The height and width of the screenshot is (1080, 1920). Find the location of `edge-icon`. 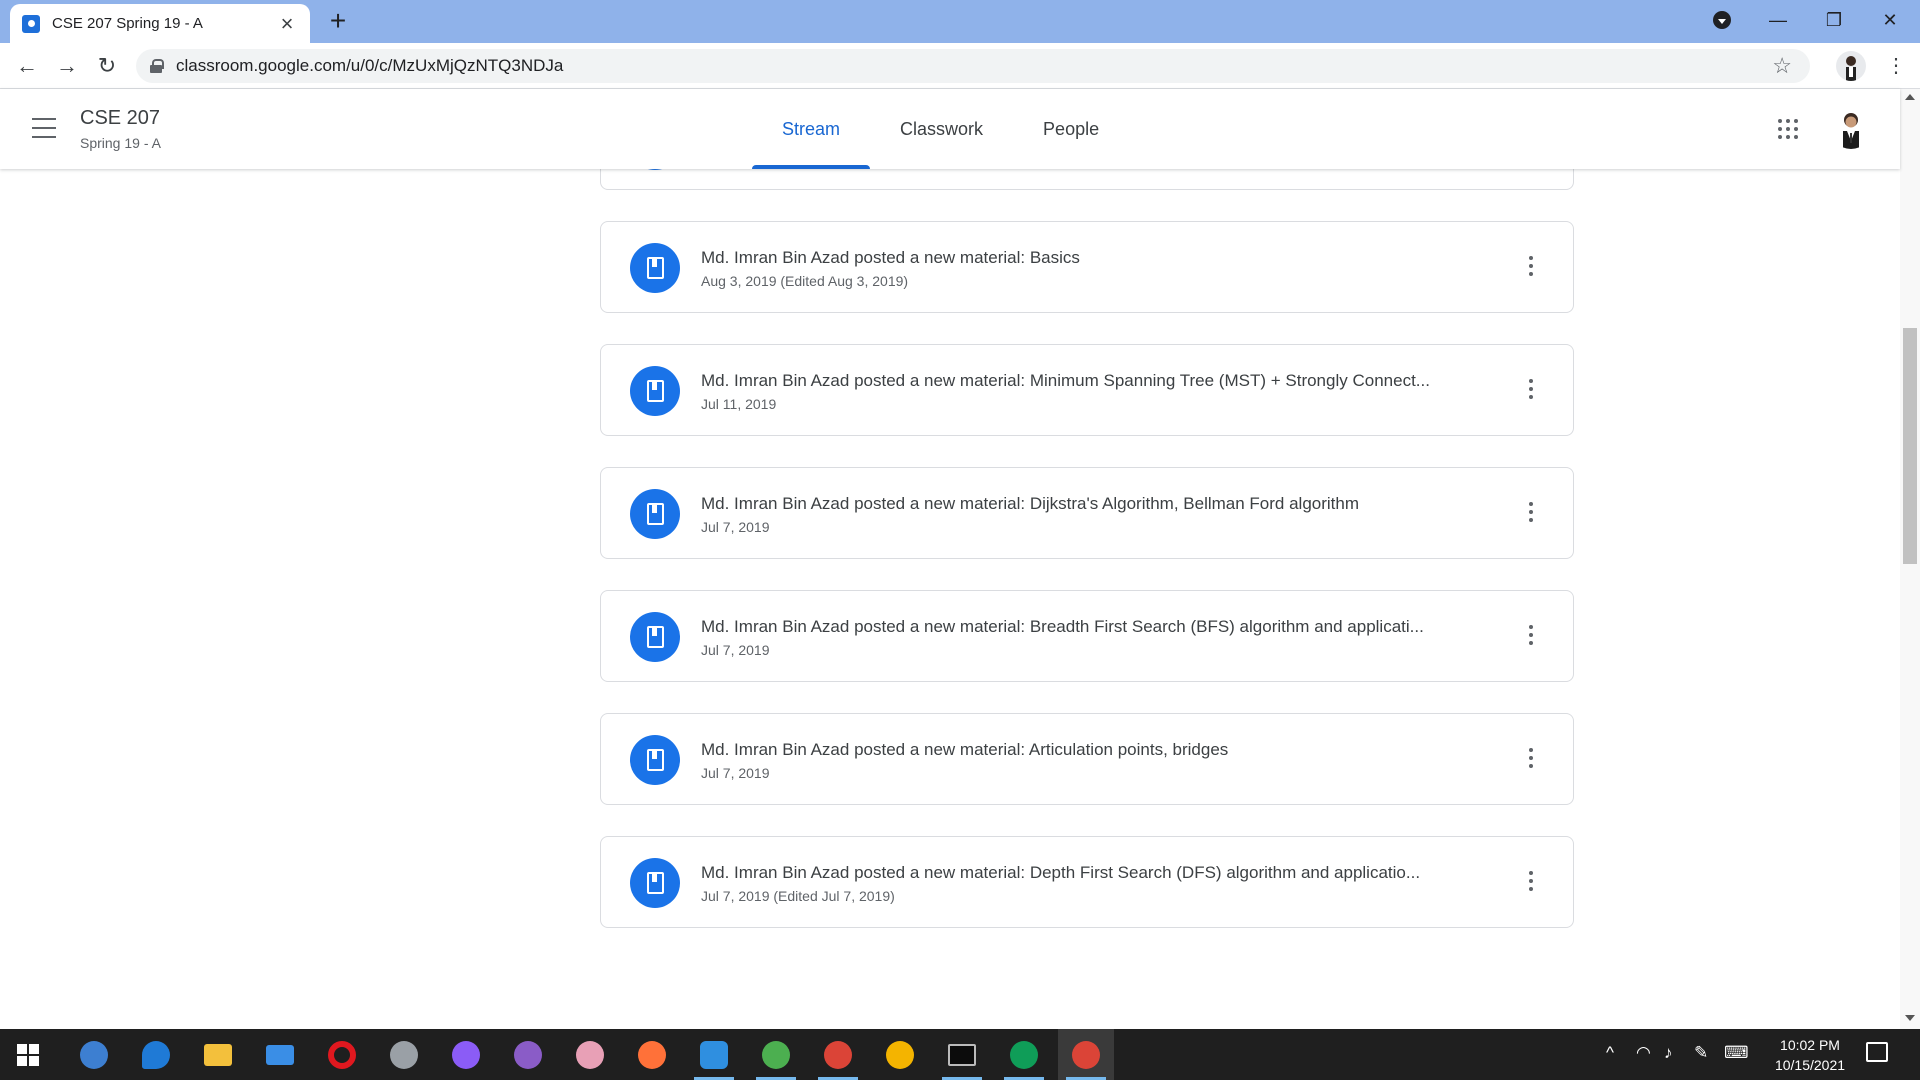

edge-icon is located at coordinates (156, 1054).